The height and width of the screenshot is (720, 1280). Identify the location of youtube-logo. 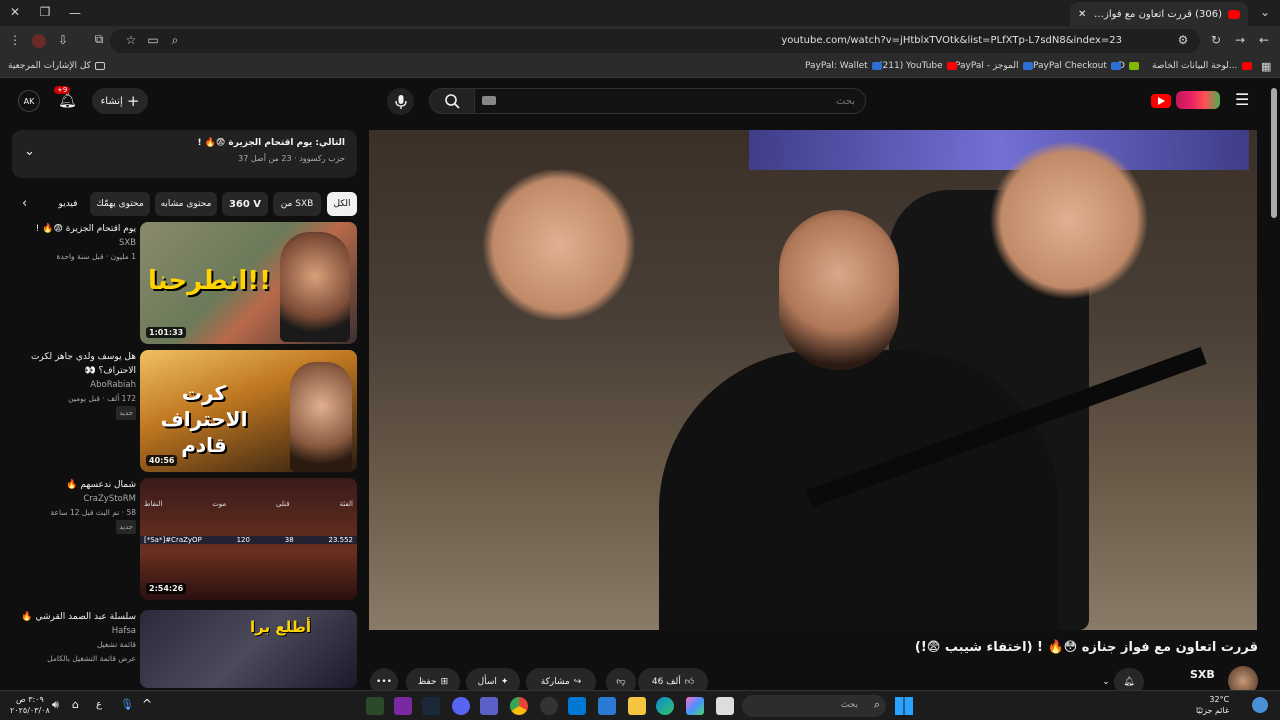
(1161, 101).